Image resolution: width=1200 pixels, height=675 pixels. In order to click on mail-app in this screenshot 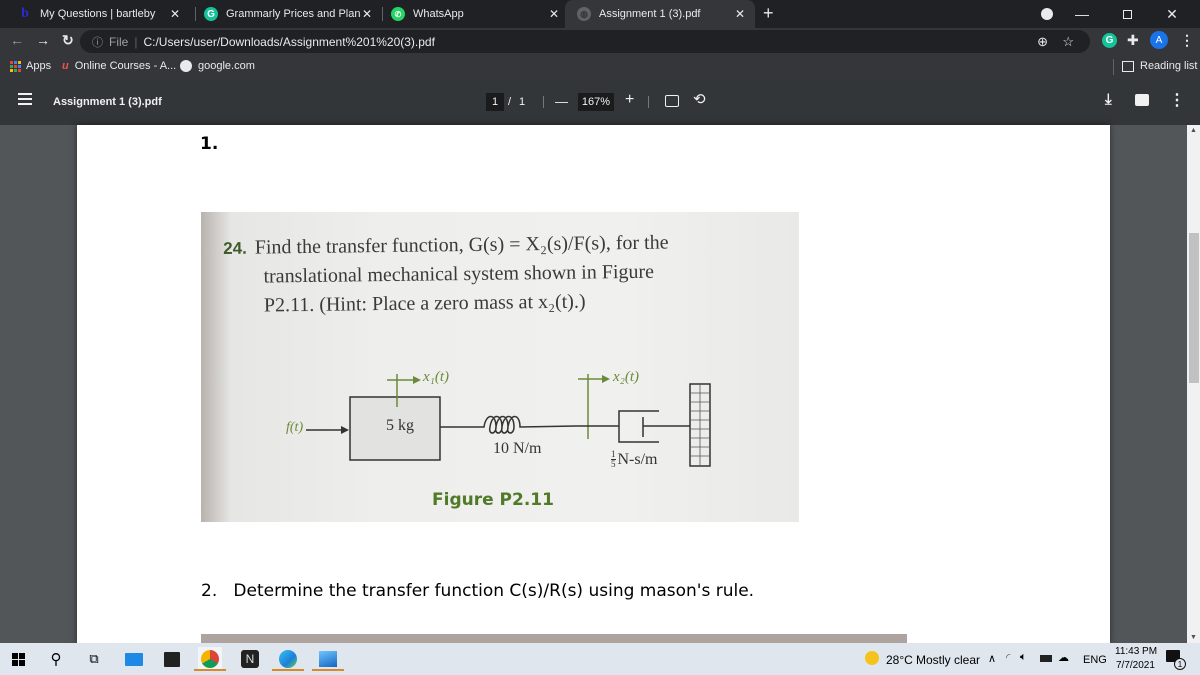, I will do `click(134, 659)`.